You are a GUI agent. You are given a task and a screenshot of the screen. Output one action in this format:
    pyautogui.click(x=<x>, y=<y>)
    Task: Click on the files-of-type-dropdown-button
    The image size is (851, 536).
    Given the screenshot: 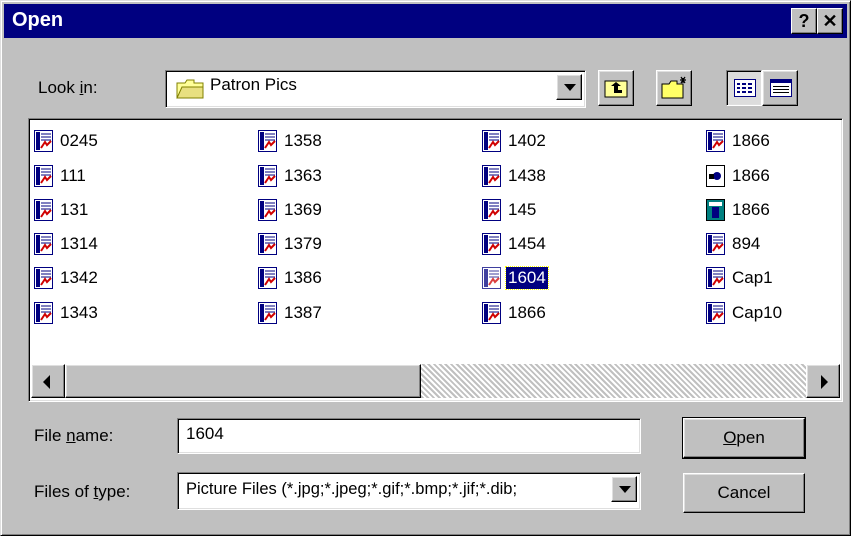 What is the action you would take?
    pyautogui.click(x=624, y=489)
    